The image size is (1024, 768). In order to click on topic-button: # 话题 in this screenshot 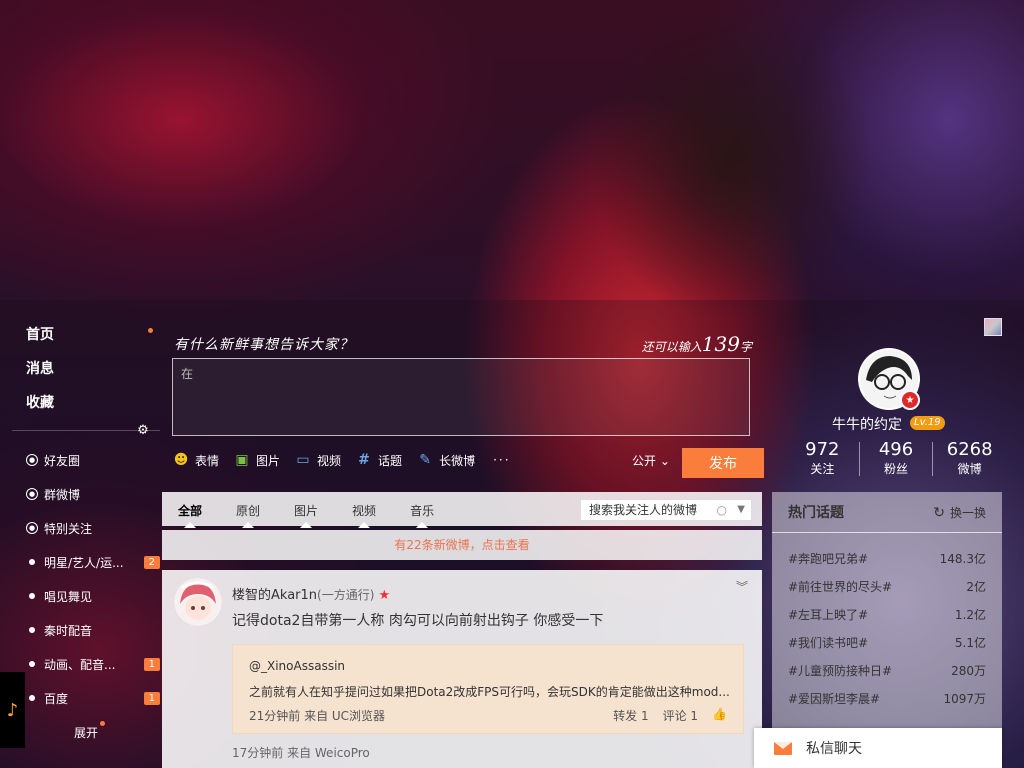, I will do `click(378, 460)`.